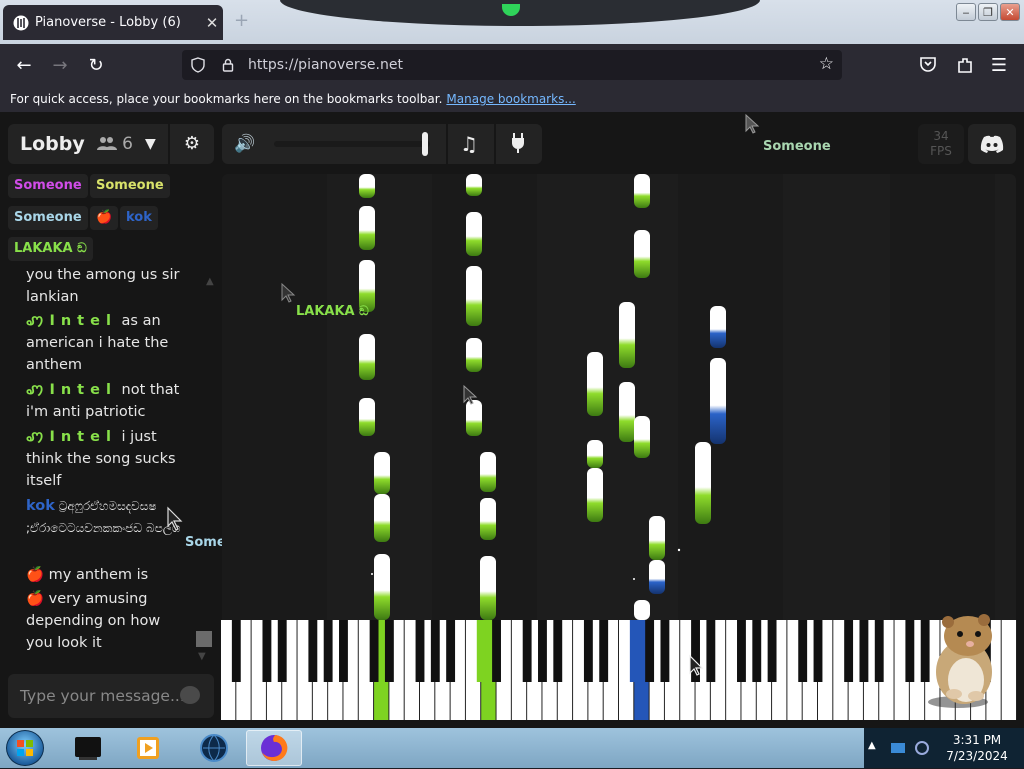 The width and height of the screenshot is (1024, 769). I want to click on gear-icon: ⚙, so click(192, 143).